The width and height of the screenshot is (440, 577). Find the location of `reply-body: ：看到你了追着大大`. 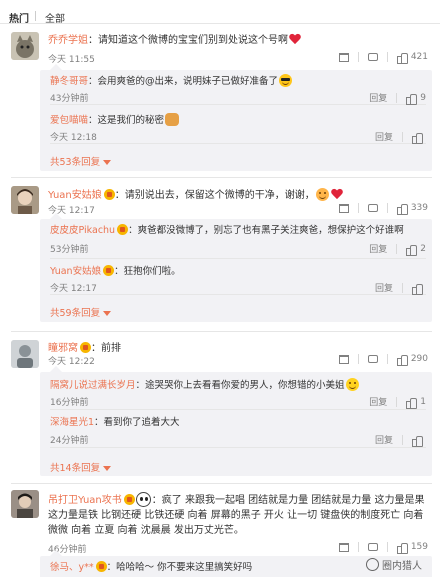

reply-body: ：看到你了追着大大 is located at coordinates (137, 422).